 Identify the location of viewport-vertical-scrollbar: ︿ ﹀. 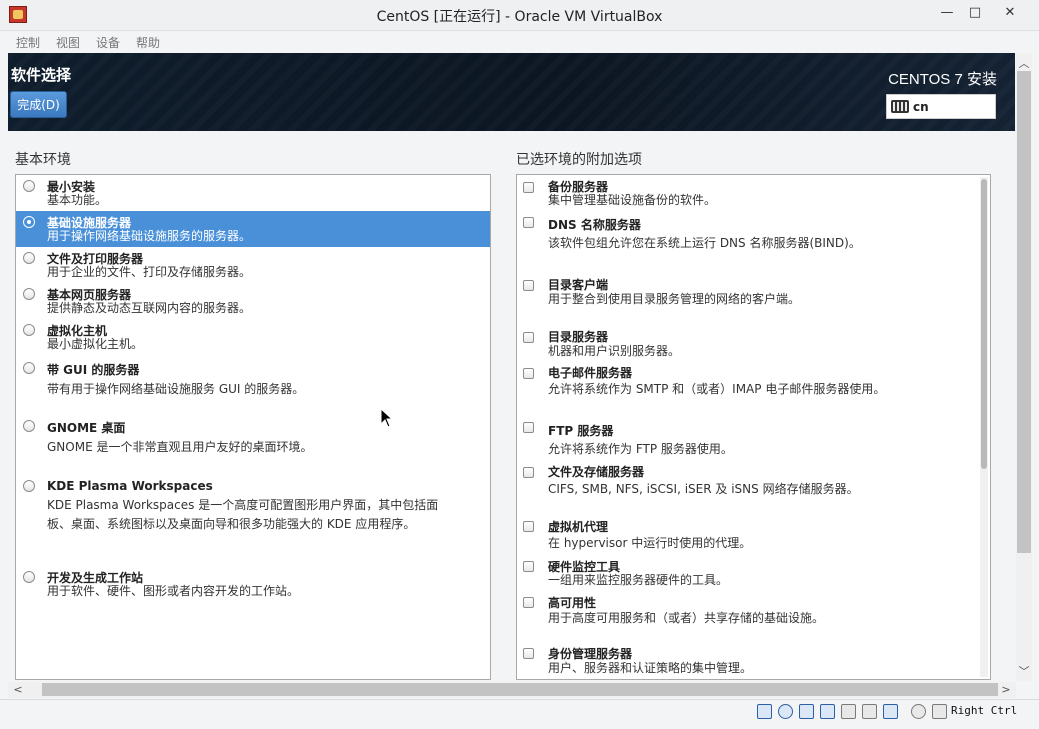
(1024, 367).